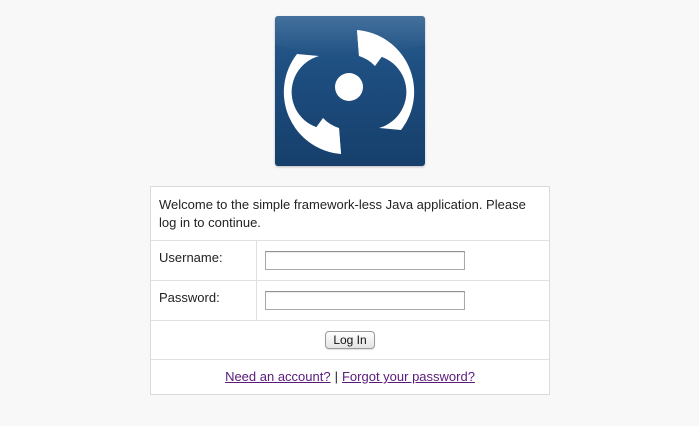 Image resolution: width=699 pixels, height=426 pixels. Describe the element at coordinates (365, 300) in the screenshot. I see `password-input` at that location.